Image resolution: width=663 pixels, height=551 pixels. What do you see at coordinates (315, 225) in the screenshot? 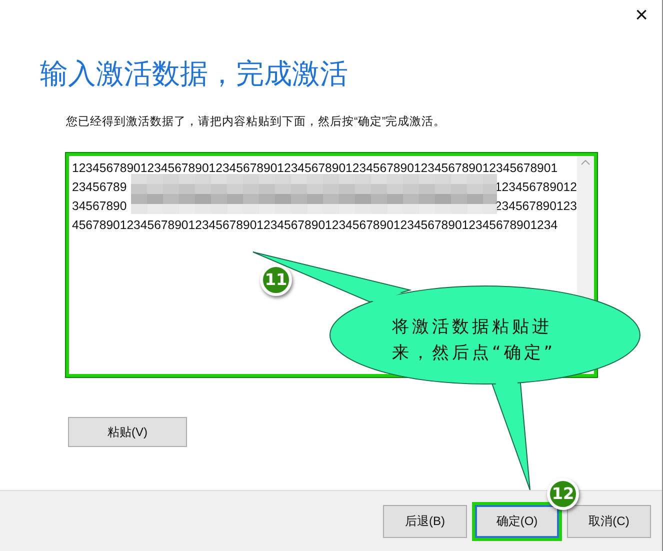
I see `data-text-line: 45678901234567890123456789012345678901234567890123456789012345678901234` at bounding box center [315, 225].